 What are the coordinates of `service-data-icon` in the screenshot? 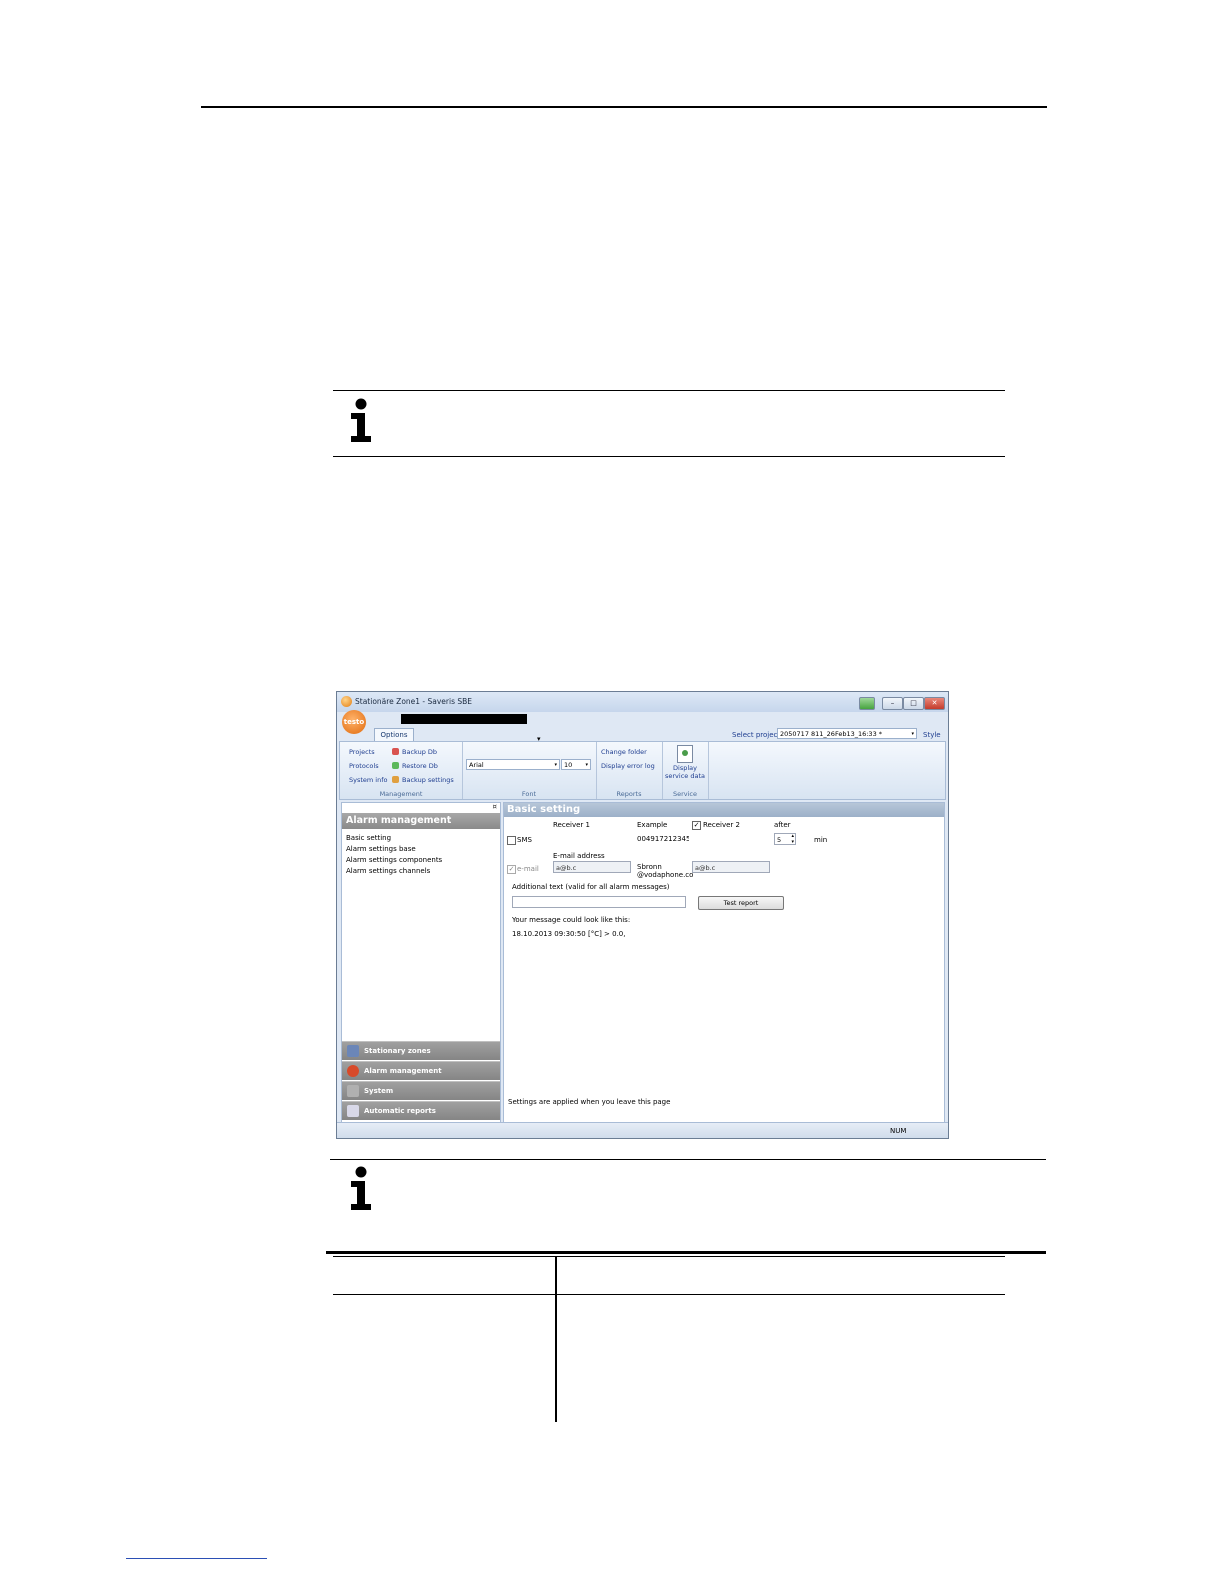 It's located at (685, 754).